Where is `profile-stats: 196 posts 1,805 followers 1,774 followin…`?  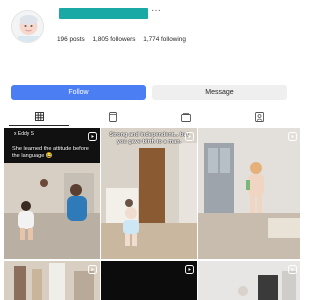
profile-stats: 196 posts 1,805 followers 1,774 followin… is located at coordinates (124, 39).